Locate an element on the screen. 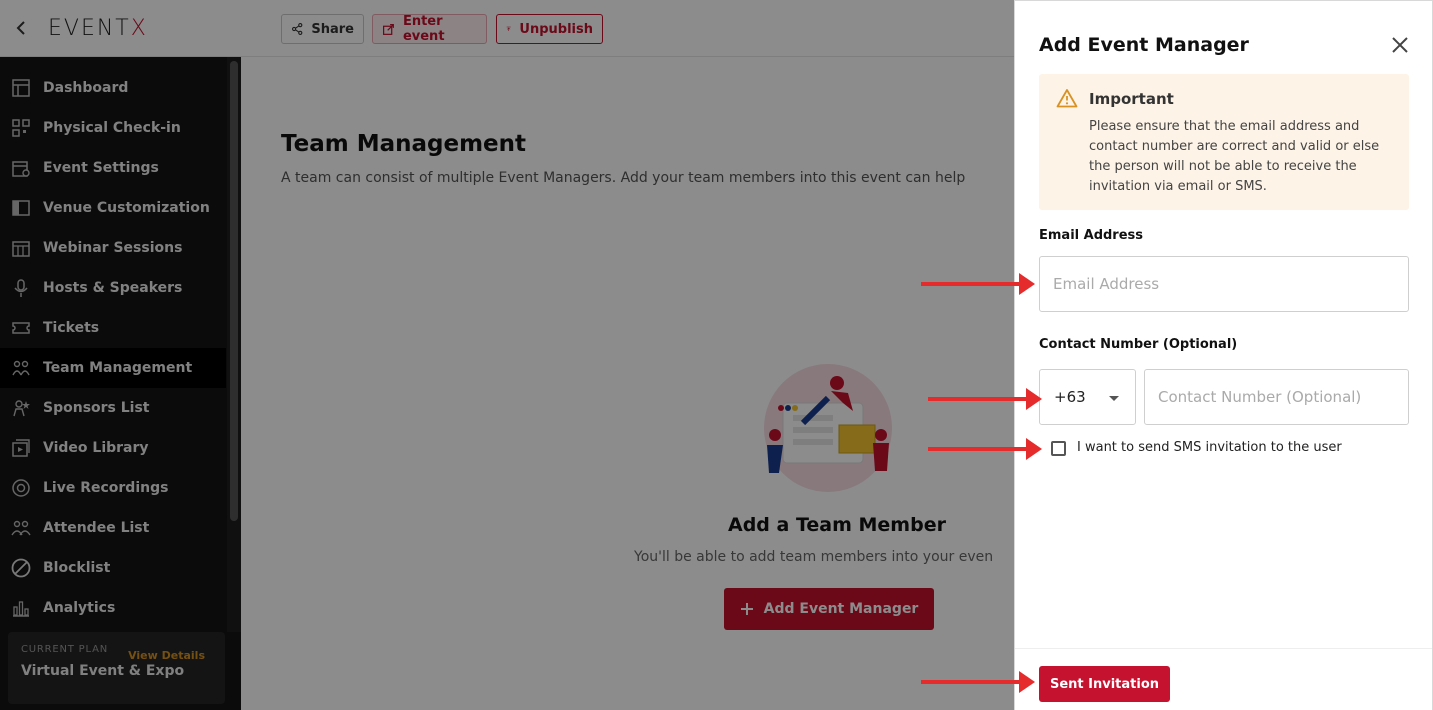 The height and width of the screenshot is (710, 1433). contact-number-field is located at coordinates (1276, 397).